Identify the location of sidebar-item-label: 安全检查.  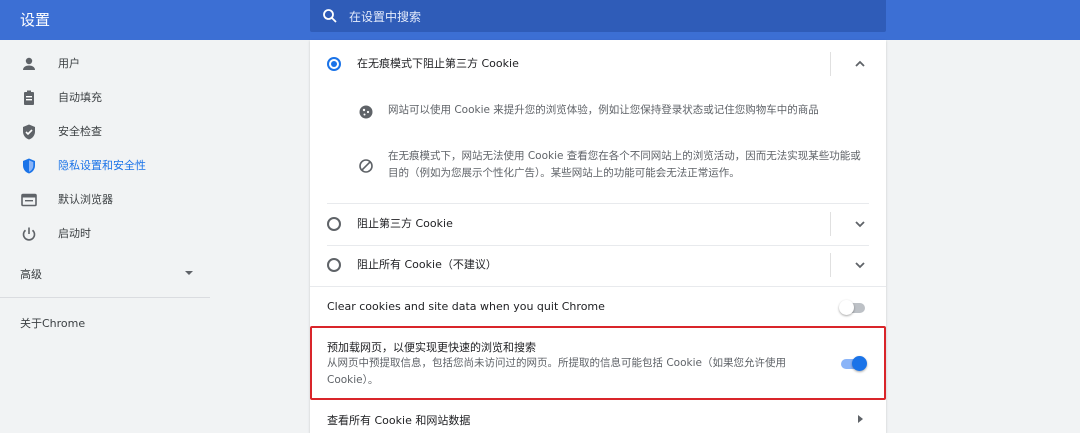
(80, 131).